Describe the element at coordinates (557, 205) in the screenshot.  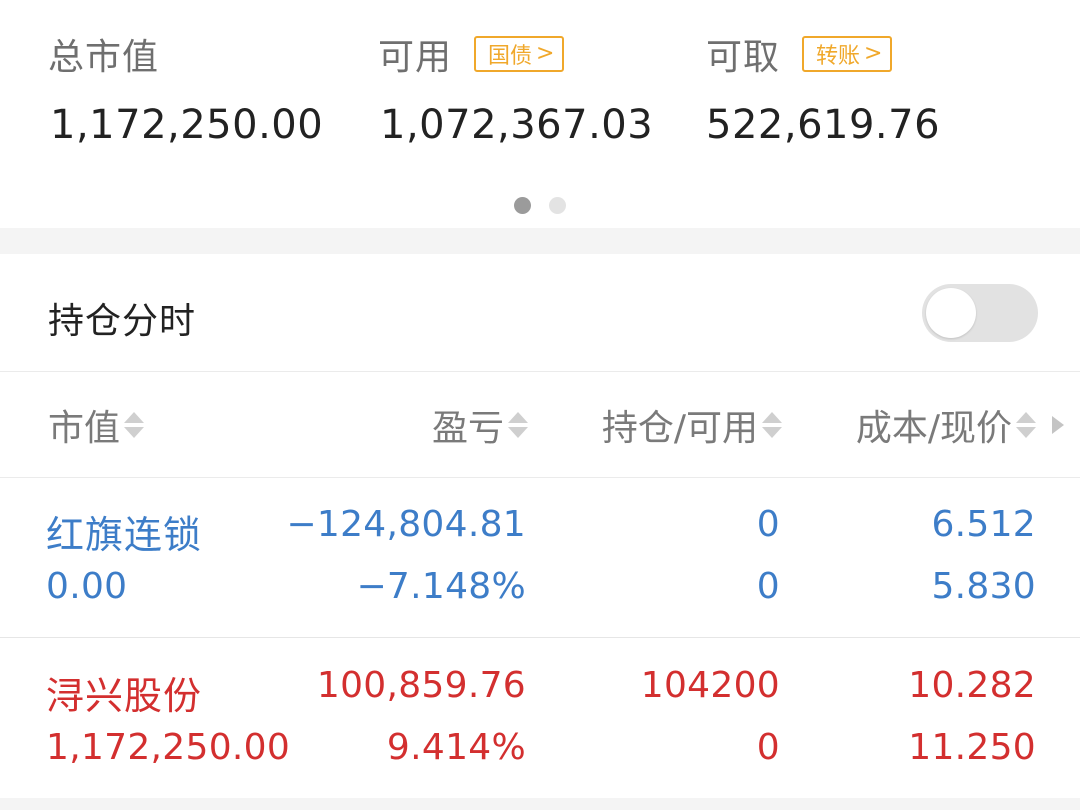
I see `page-indicator-dot` at that location.